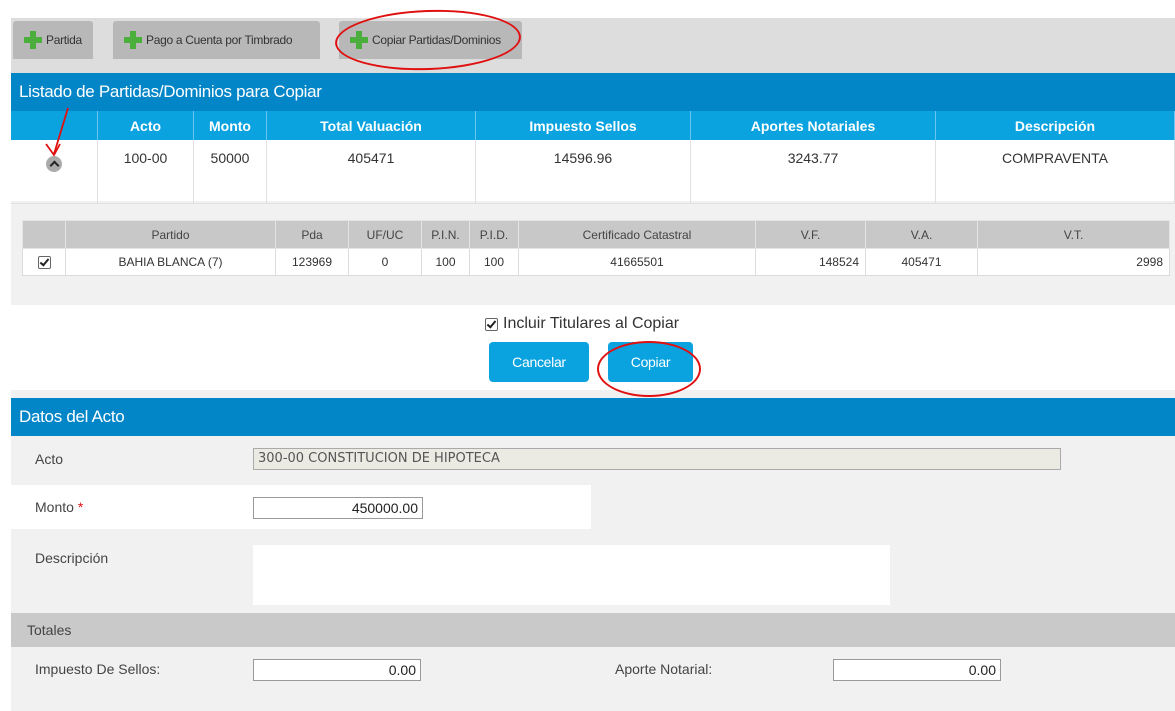 This screenshot has height=711, width=1175. What do you see at coordinates (494, 262) in the screenshot?
I see `cell-pid: 100` at bounding box center [494, 262].